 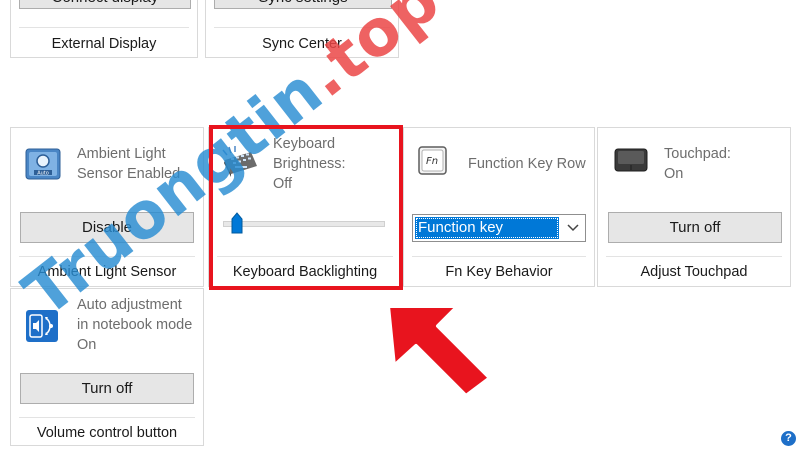 I want to click on tile-title: Adjust Touchpad, so click(x=694, y=272).